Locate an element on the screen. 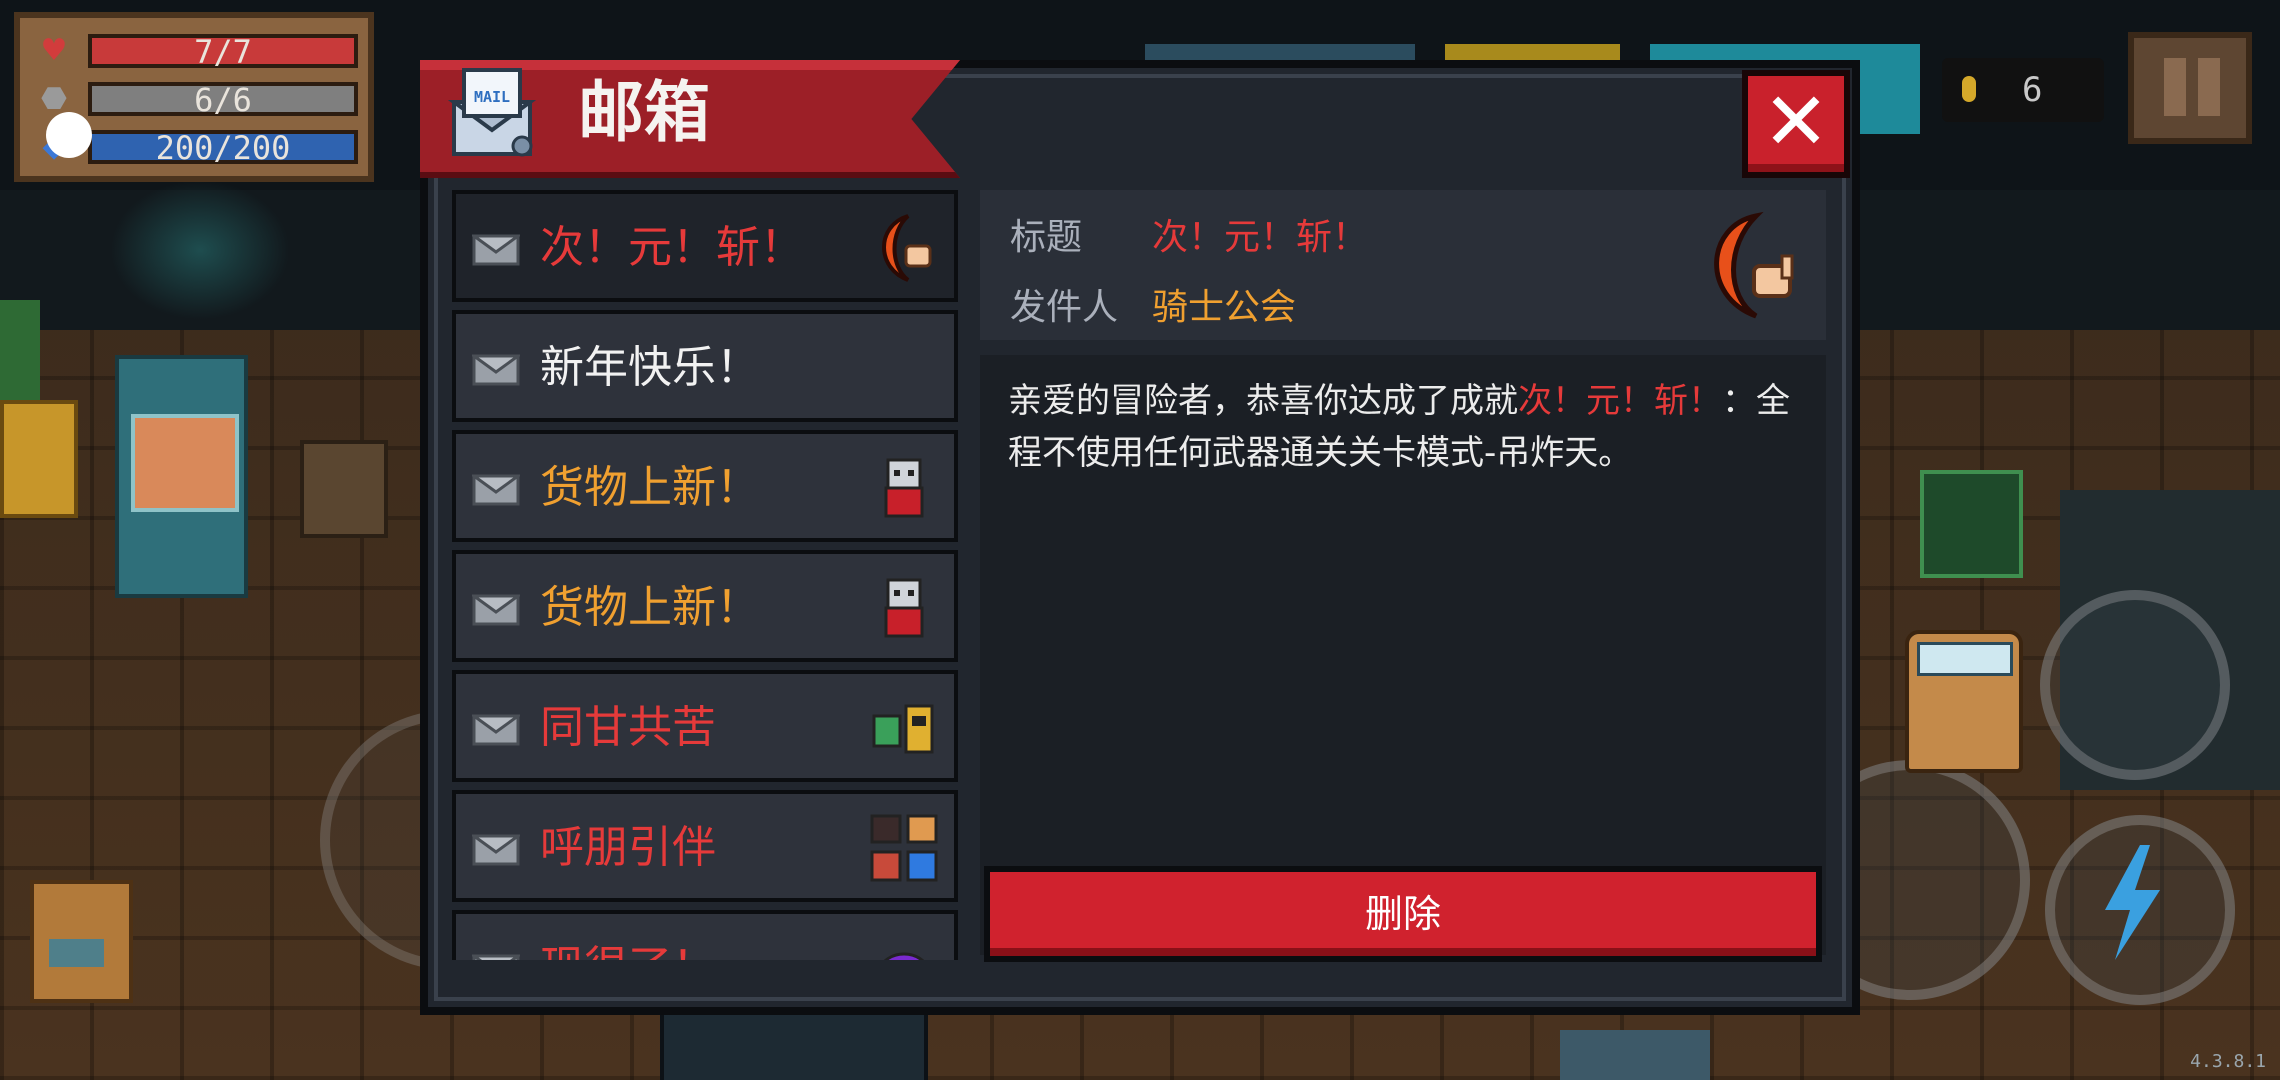 The image size is (2280, 1080). mail-list-item: 现很了！ is located at coordinates (705, 935).